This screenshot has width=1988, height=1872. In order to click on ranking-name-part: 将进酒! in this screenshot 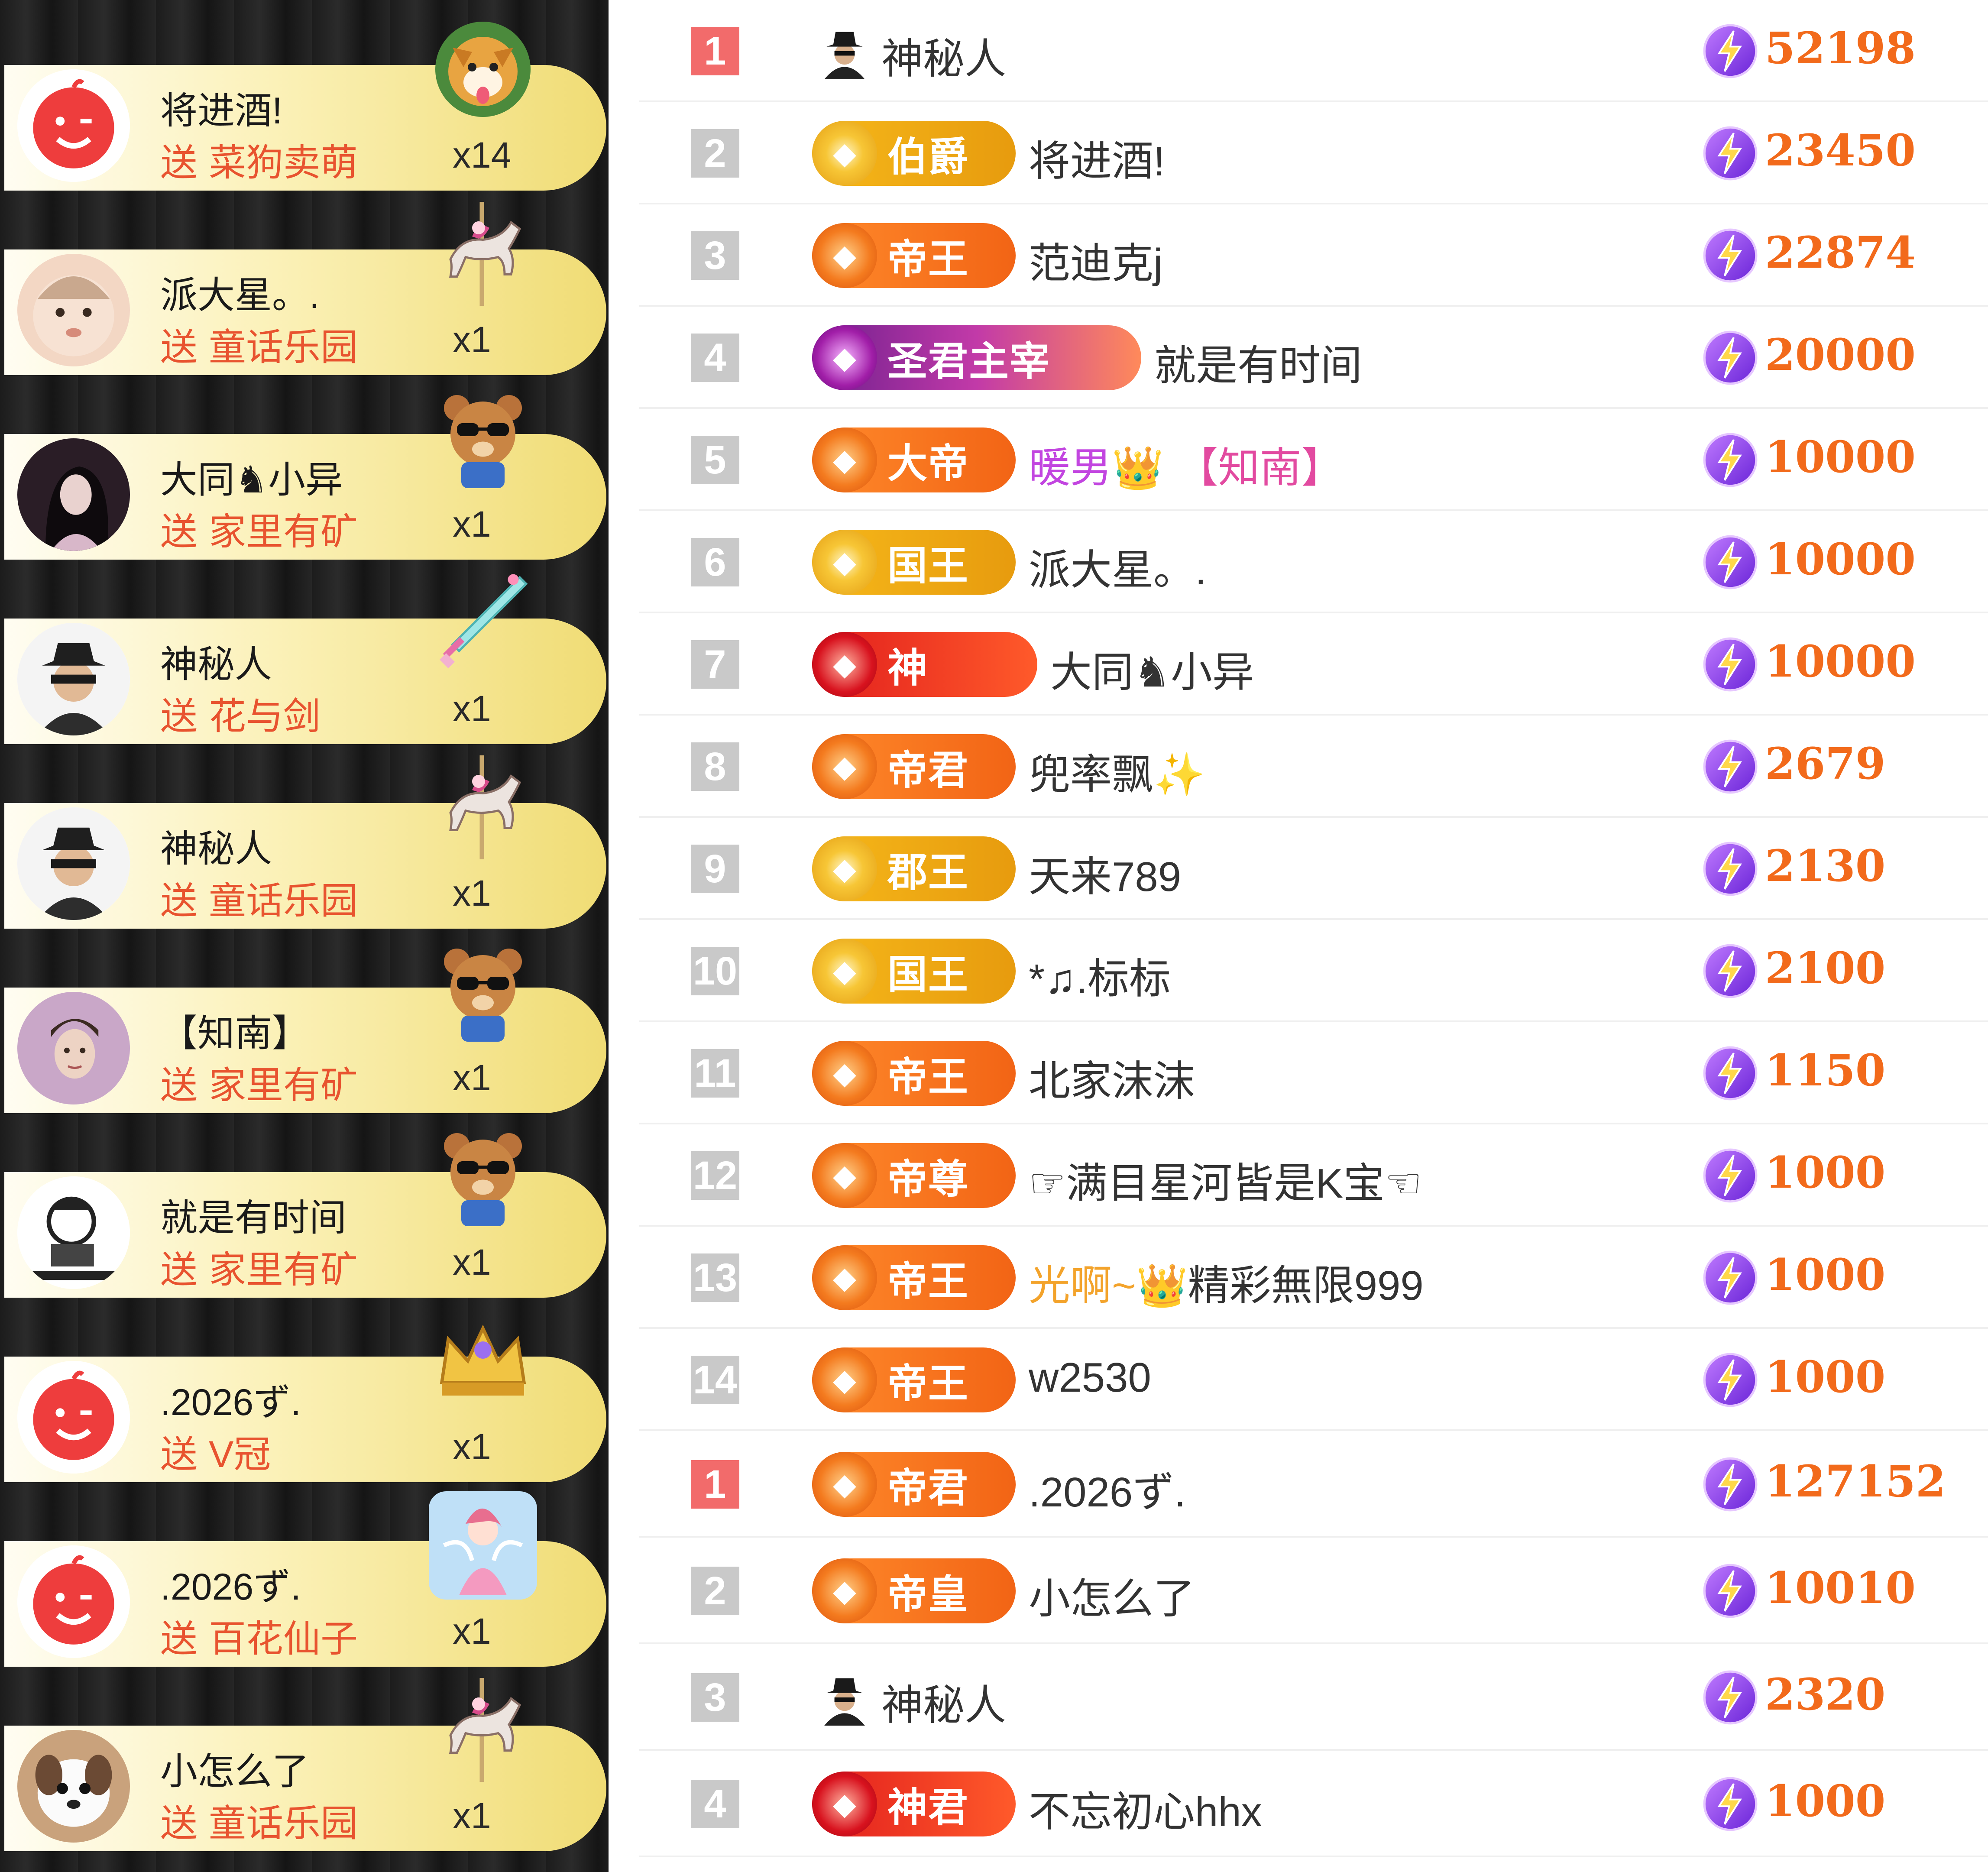, I will do `click(1097, 161)`.